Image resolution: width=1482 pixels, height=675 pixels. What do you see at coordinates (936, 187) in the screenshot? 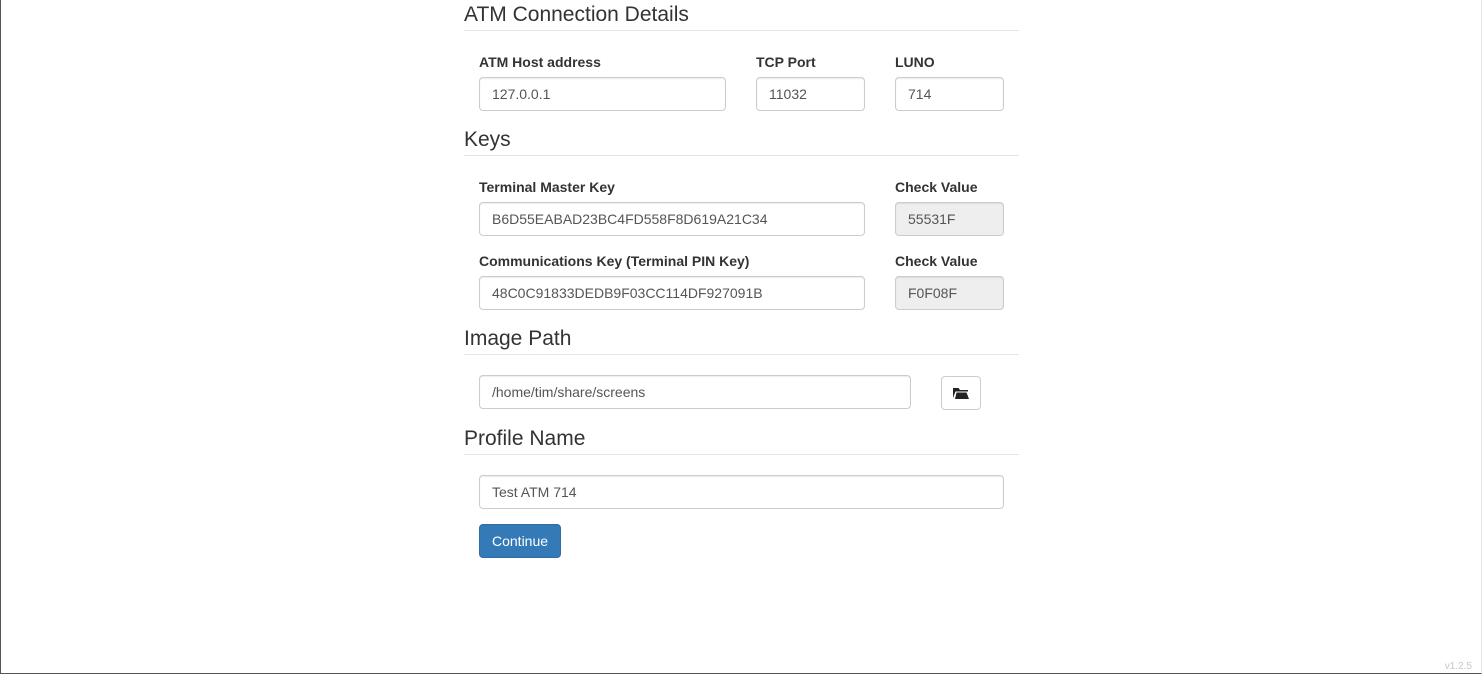
I see `master-check-label: Check Value` at bounding box center [936, 187].